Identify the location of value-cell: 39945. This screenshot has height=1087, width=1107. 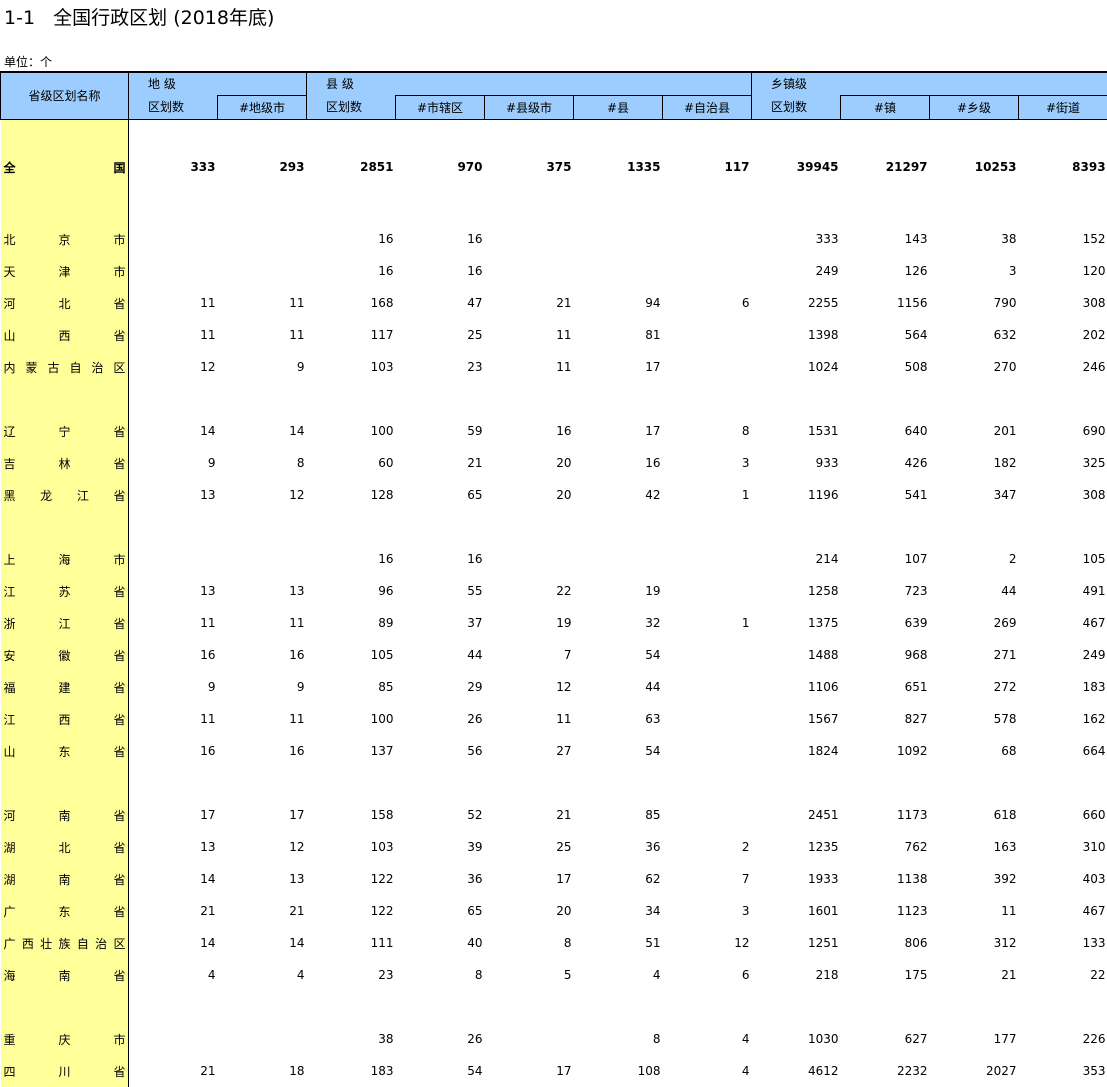
(796, 167).